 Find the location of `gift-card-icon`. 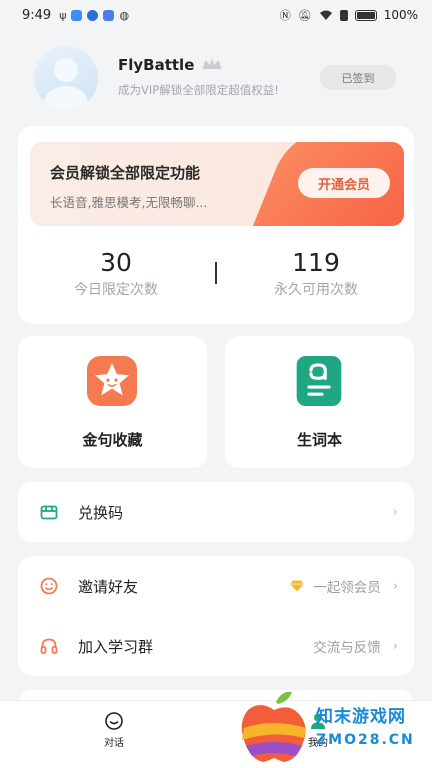

gift-card-icon is located at coordinates (49, 512).